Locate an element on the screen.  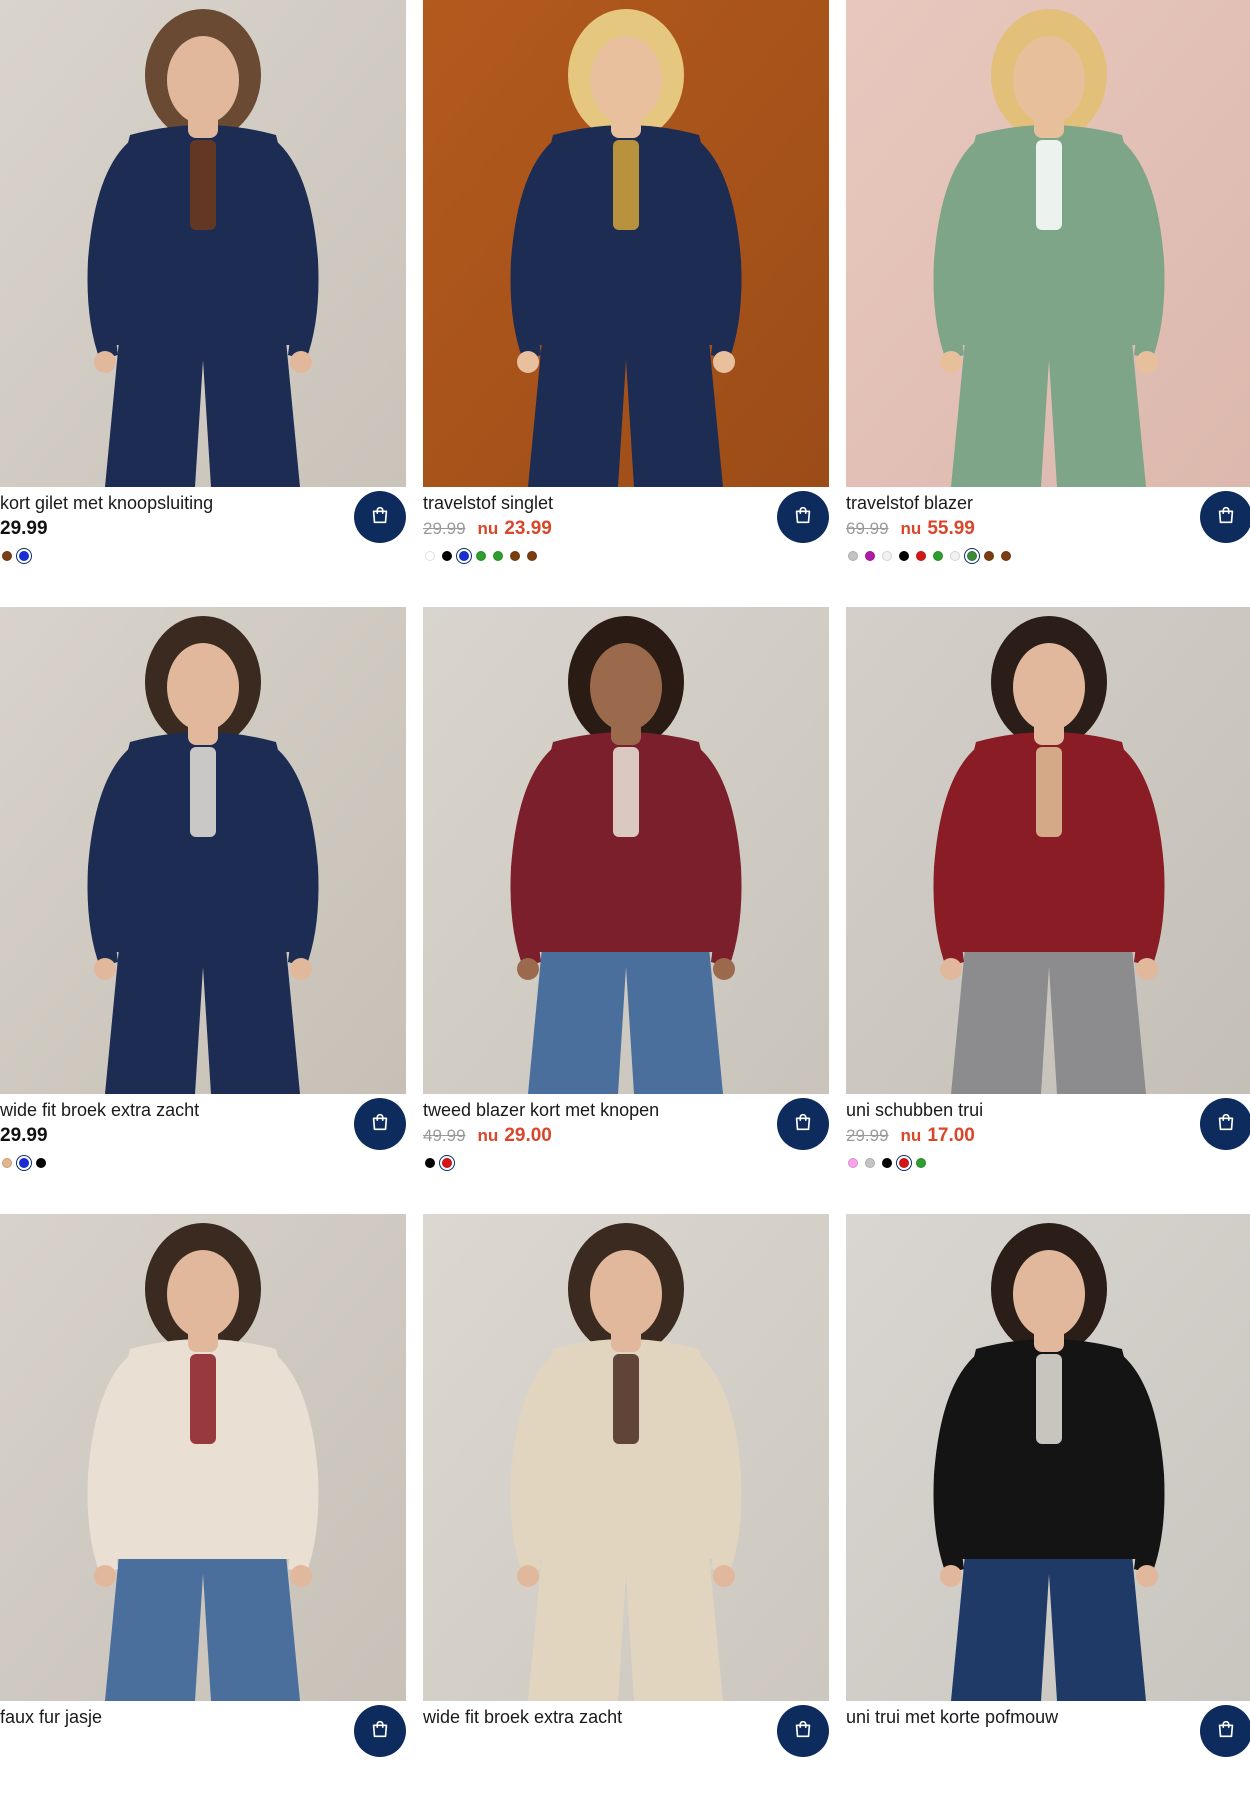
product-card: kort gilet met knoopsluiting 29.99 is located at coordinates (203, 303).